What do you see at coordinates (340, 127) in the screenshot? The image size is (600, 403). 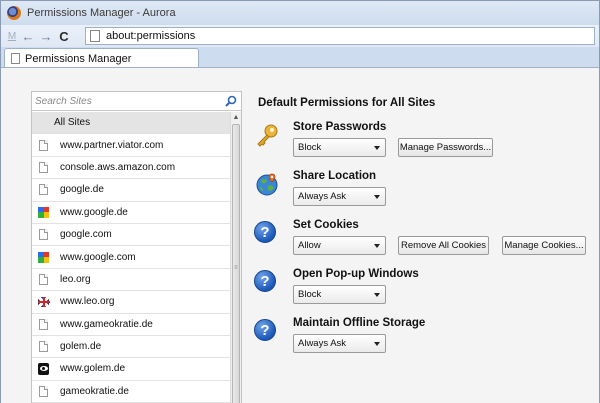 I see `permission-label: Store Passwords` at bounding box center [340, 127].